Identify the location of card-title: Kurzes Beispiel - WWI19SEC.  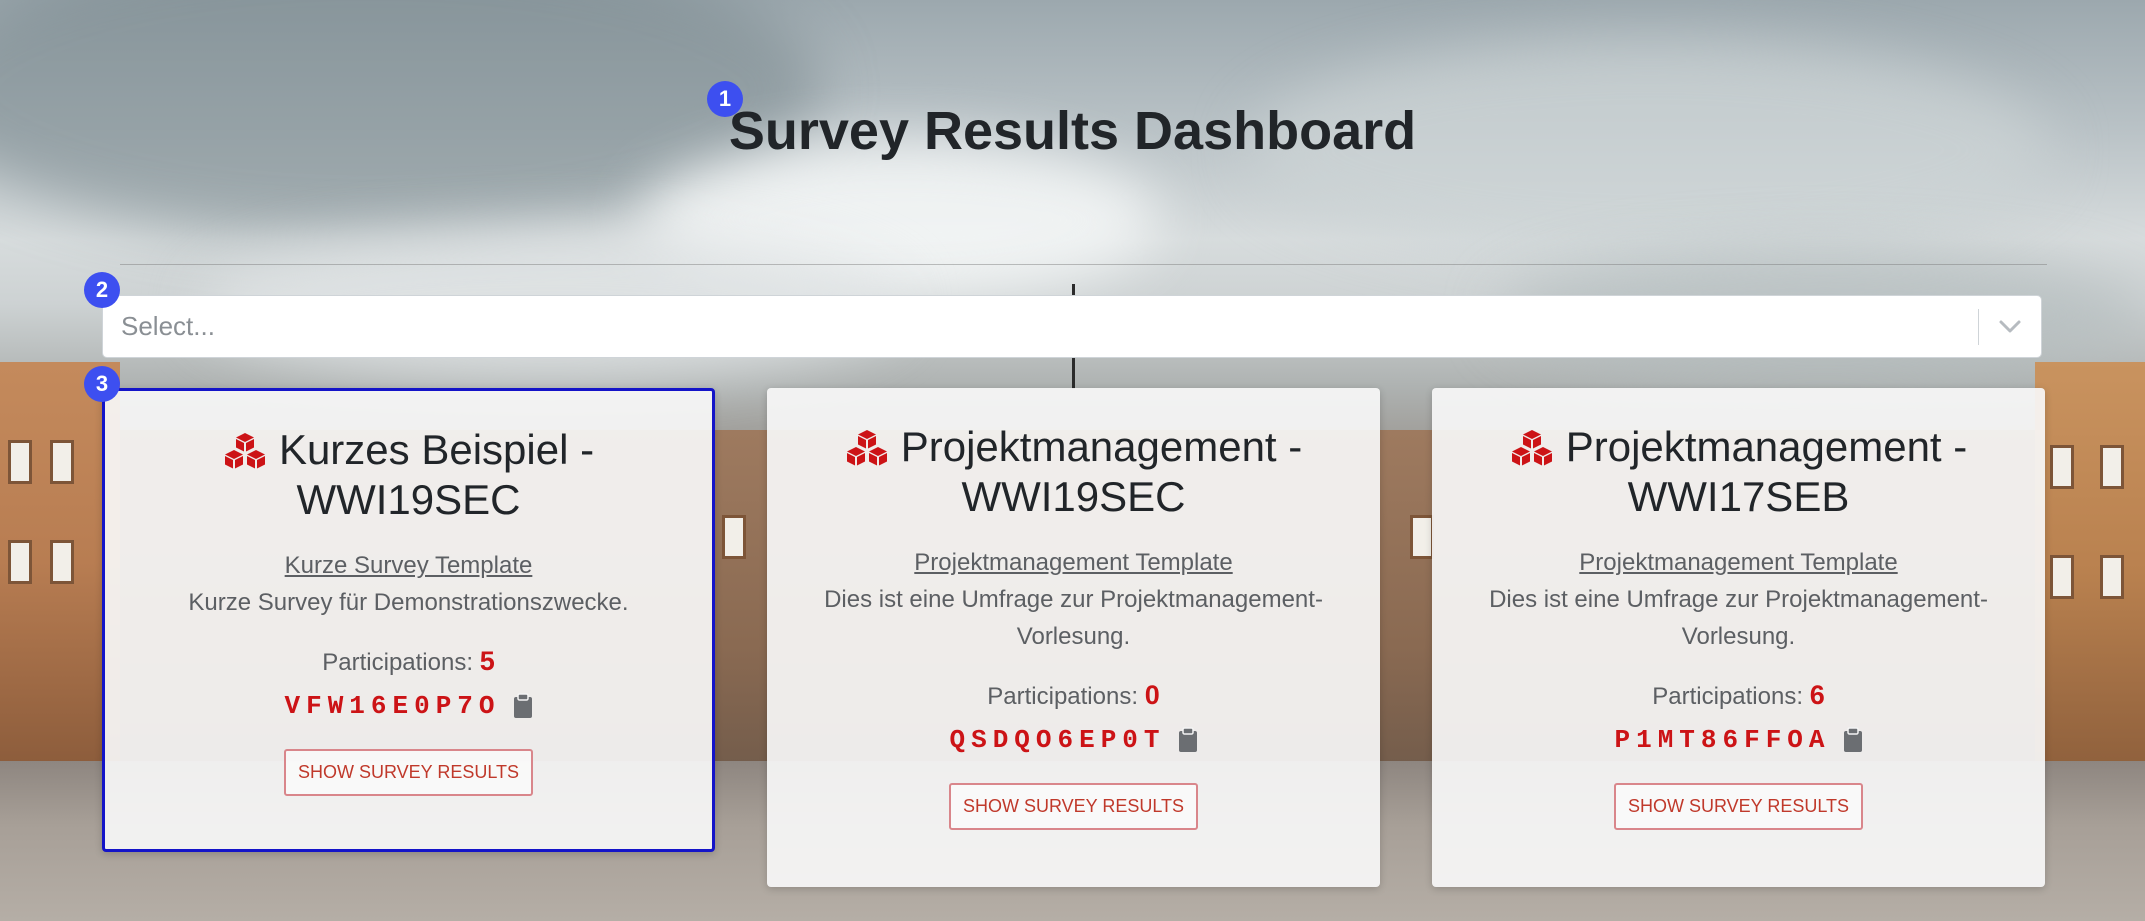
(408, 475).